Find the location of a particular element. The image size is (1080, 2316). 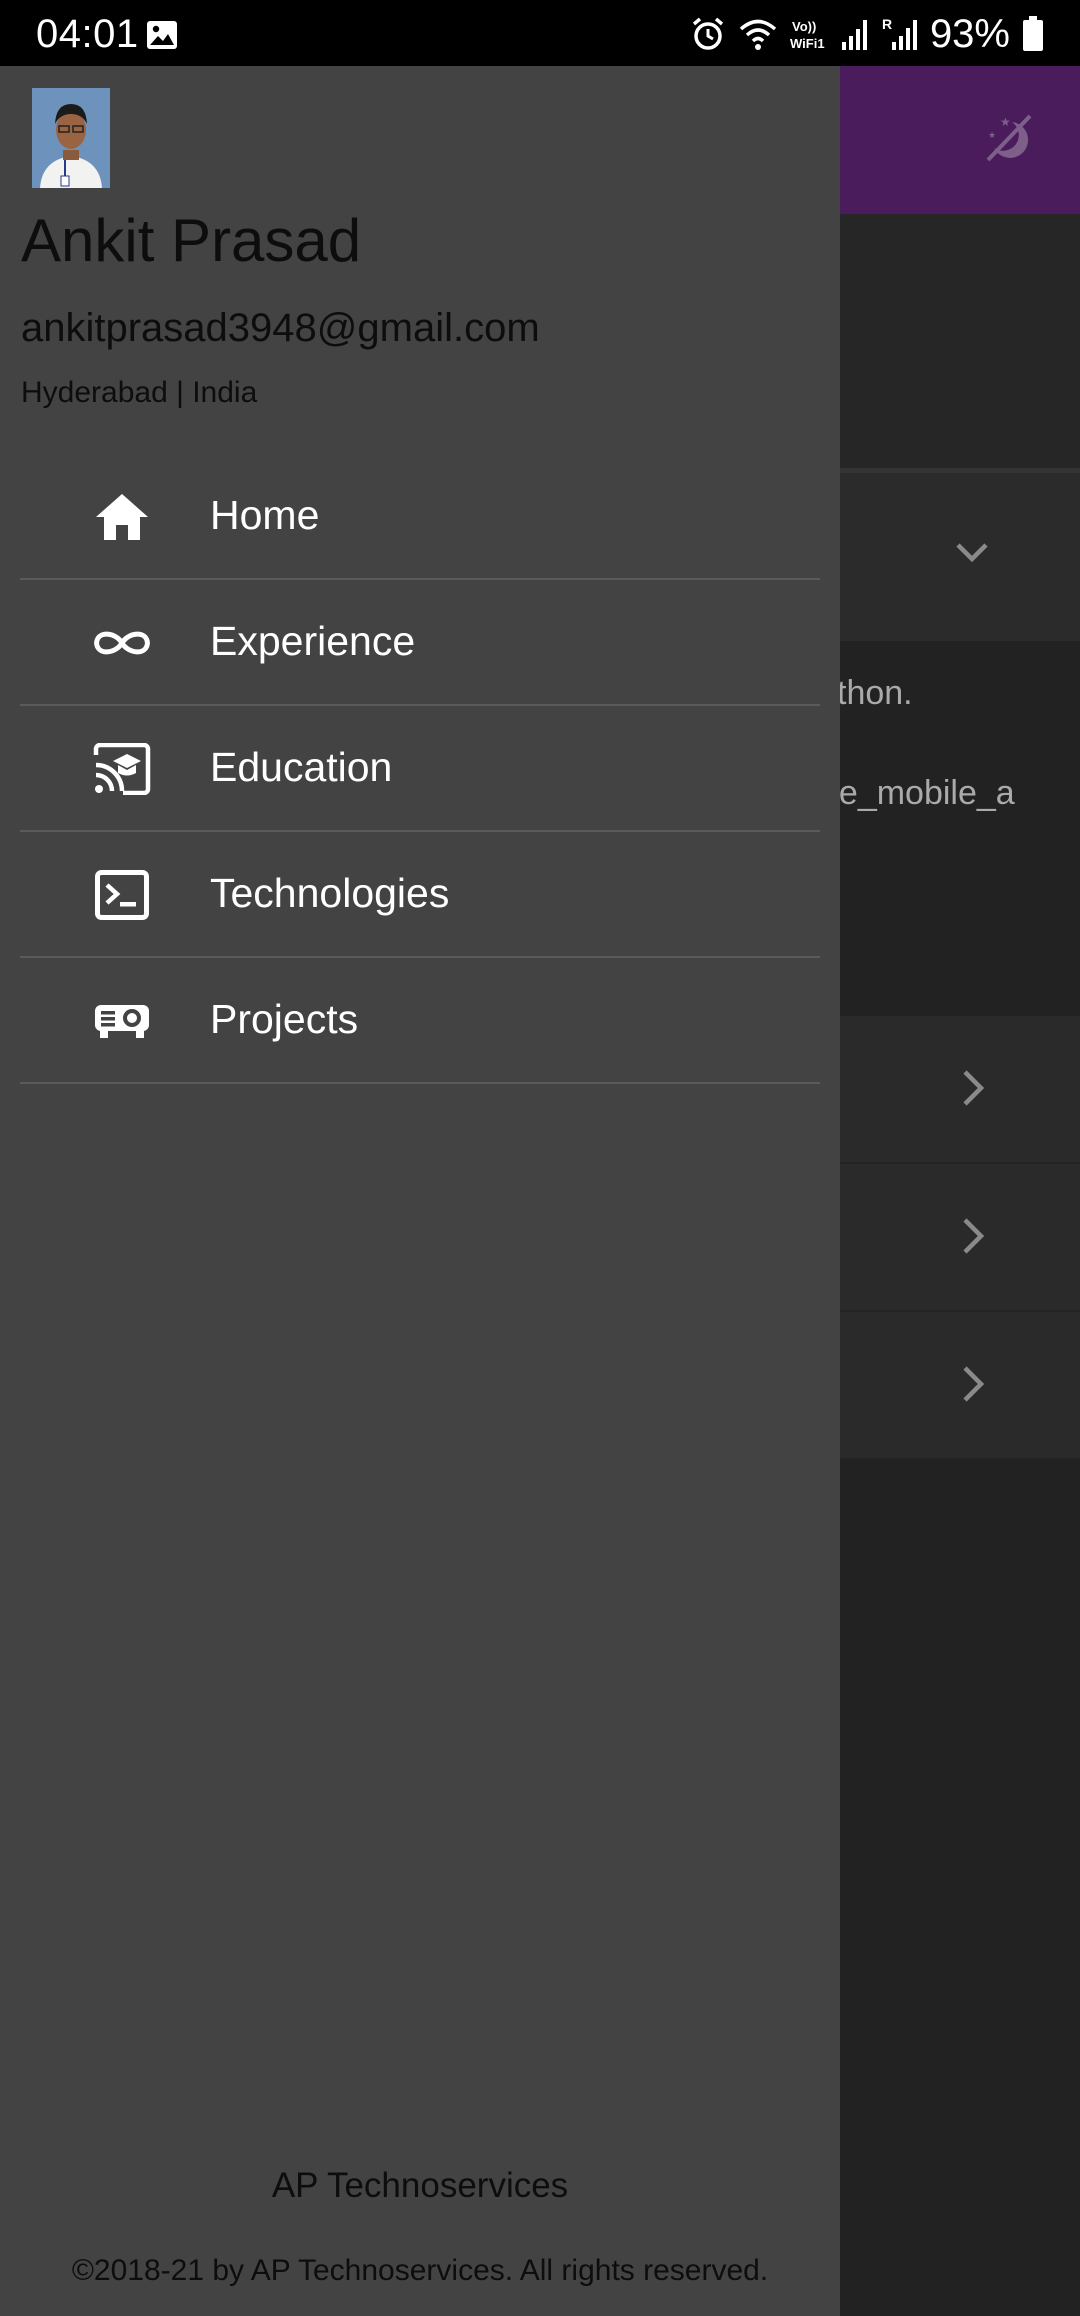

svg-text: WiFi1 is located at coordinates (807, 43).